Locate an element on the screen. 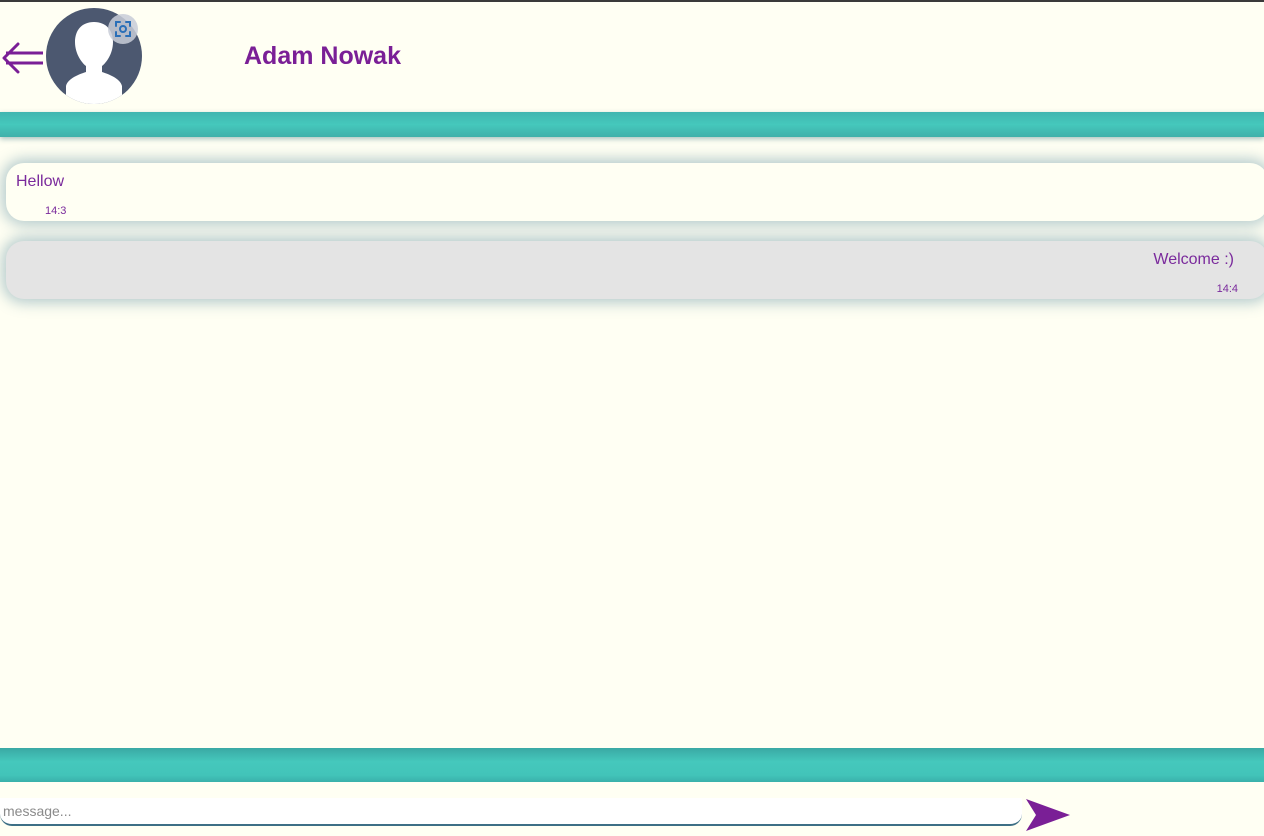  contact-name: Adam Nowak is located at coordinates (322, 56).